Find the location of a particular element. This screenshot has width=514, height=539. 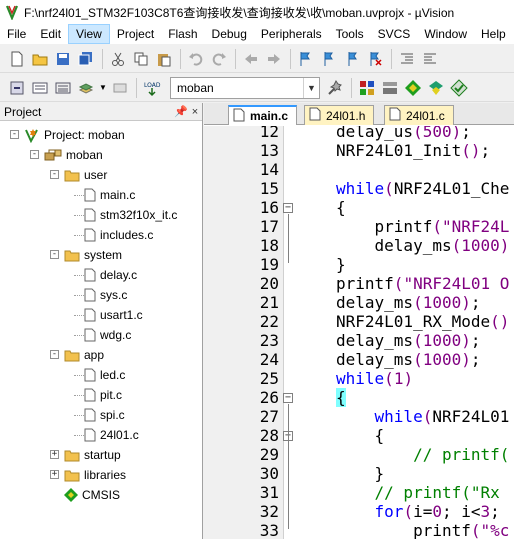

code-line: 23 delay_ms(1000); is located at coordinates (359, 340).